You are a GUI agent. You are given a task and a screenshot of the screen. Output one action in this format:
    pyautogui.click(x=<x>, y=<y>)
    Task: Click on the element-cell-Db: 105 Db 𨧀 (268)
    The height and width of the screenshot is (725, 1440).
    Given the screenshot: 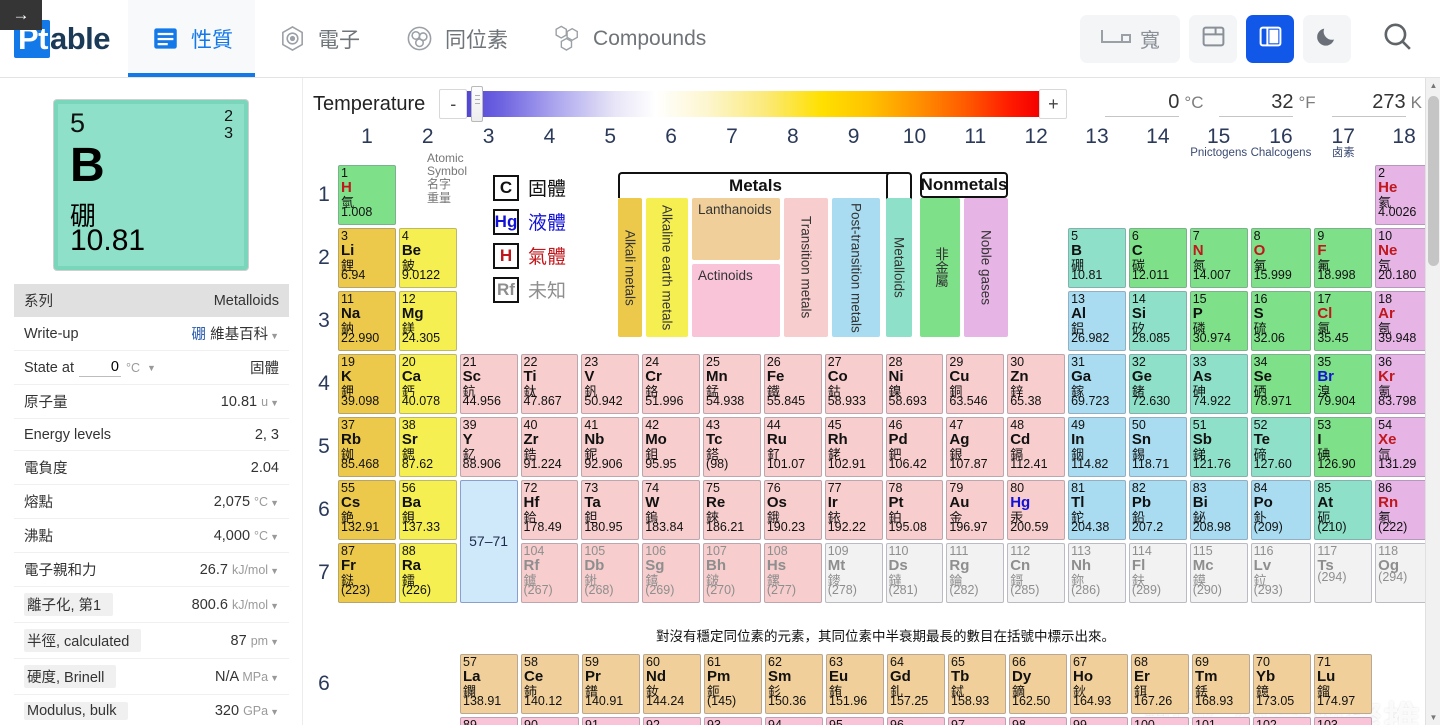 What is the action you would take?
    pyautogui.click(x=610, y=572)
    